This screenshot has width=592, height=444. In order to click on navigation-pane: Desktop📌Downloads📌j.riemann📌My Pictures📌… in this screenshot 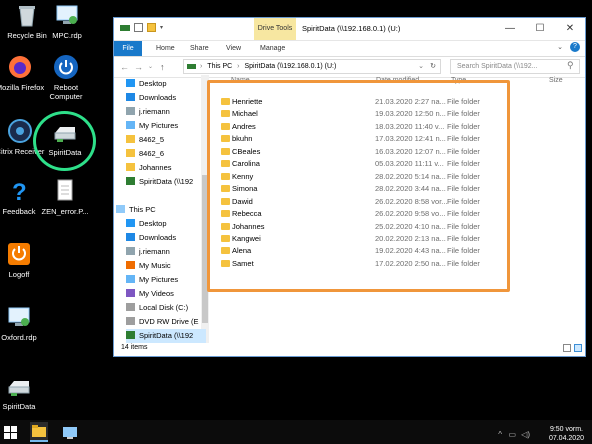, I will do `click(161, 209)`.